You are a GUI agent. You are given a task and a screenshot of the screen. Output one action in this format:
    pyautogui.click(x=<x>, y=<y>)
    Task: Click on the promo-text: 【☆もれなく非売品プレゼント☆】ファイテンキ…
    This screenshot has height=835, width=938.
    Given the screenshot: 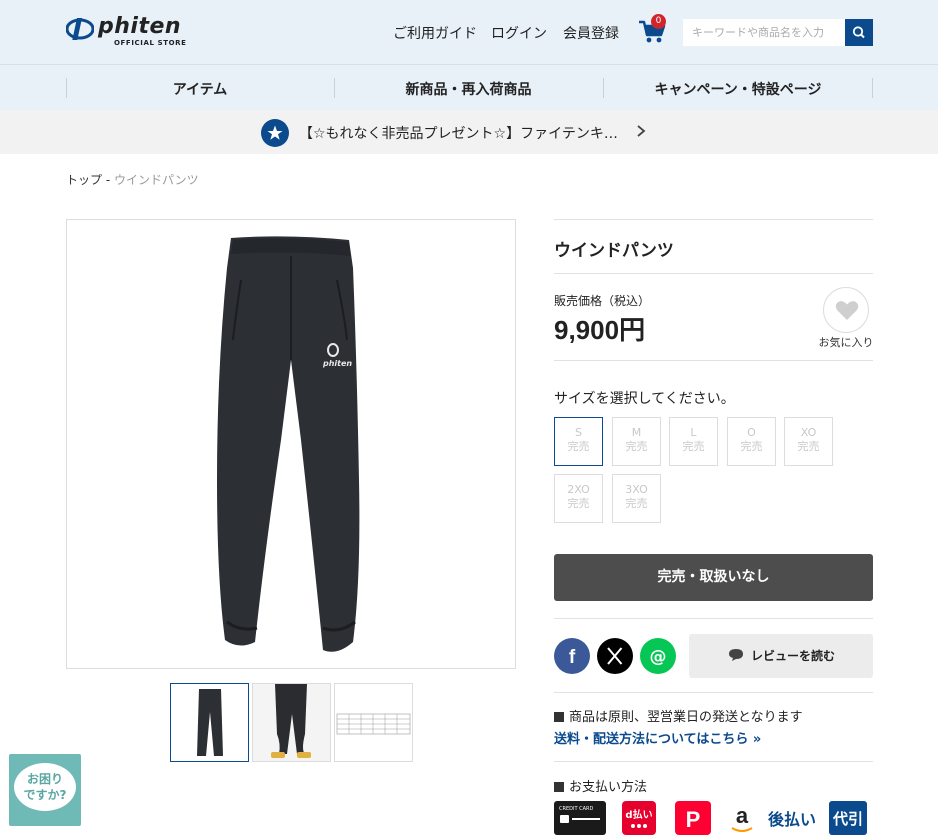 What is the action you would take?
    pyautogui.click(x=458, y=134)
    